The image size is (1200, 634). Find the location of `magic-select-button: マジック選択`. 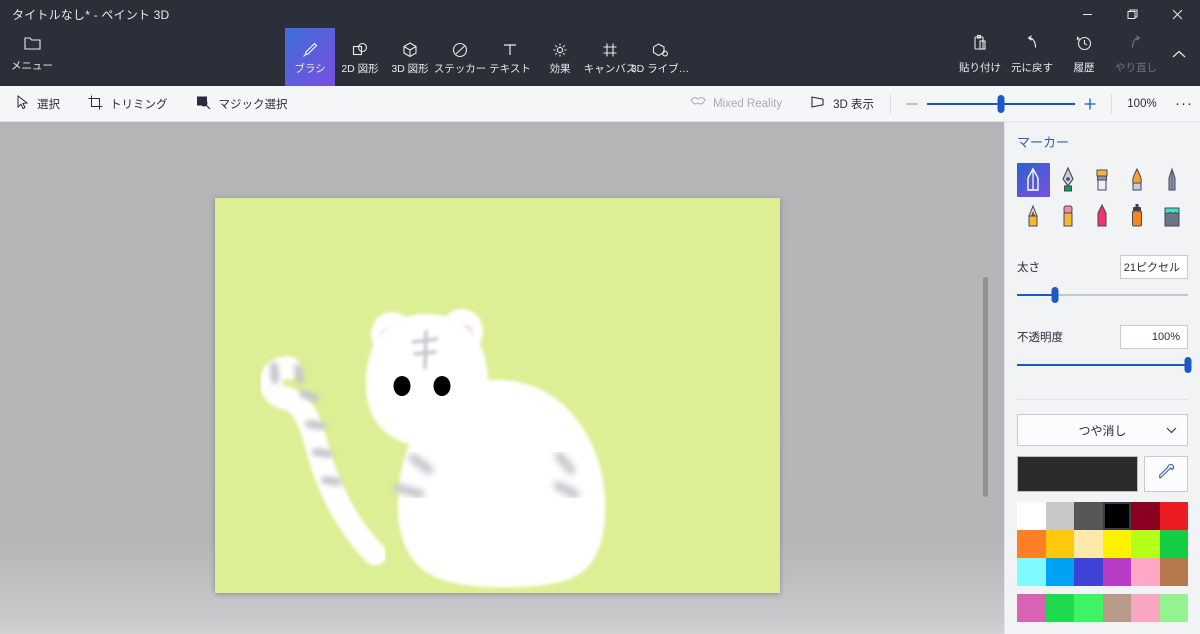

magic-select-button: マジック選択 is located at coordinates (242, 104).